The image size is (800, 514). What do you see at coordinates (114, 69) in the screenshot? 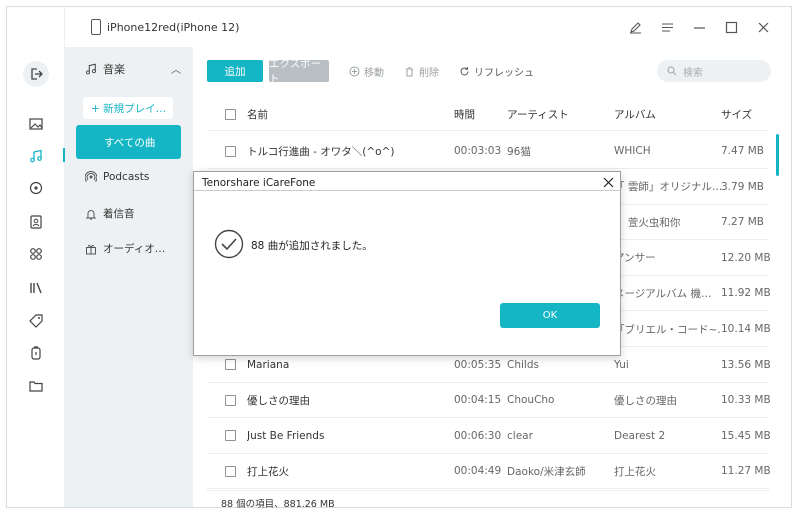
I see `music-section-label: 音楽` at bounding box center [114, 69].